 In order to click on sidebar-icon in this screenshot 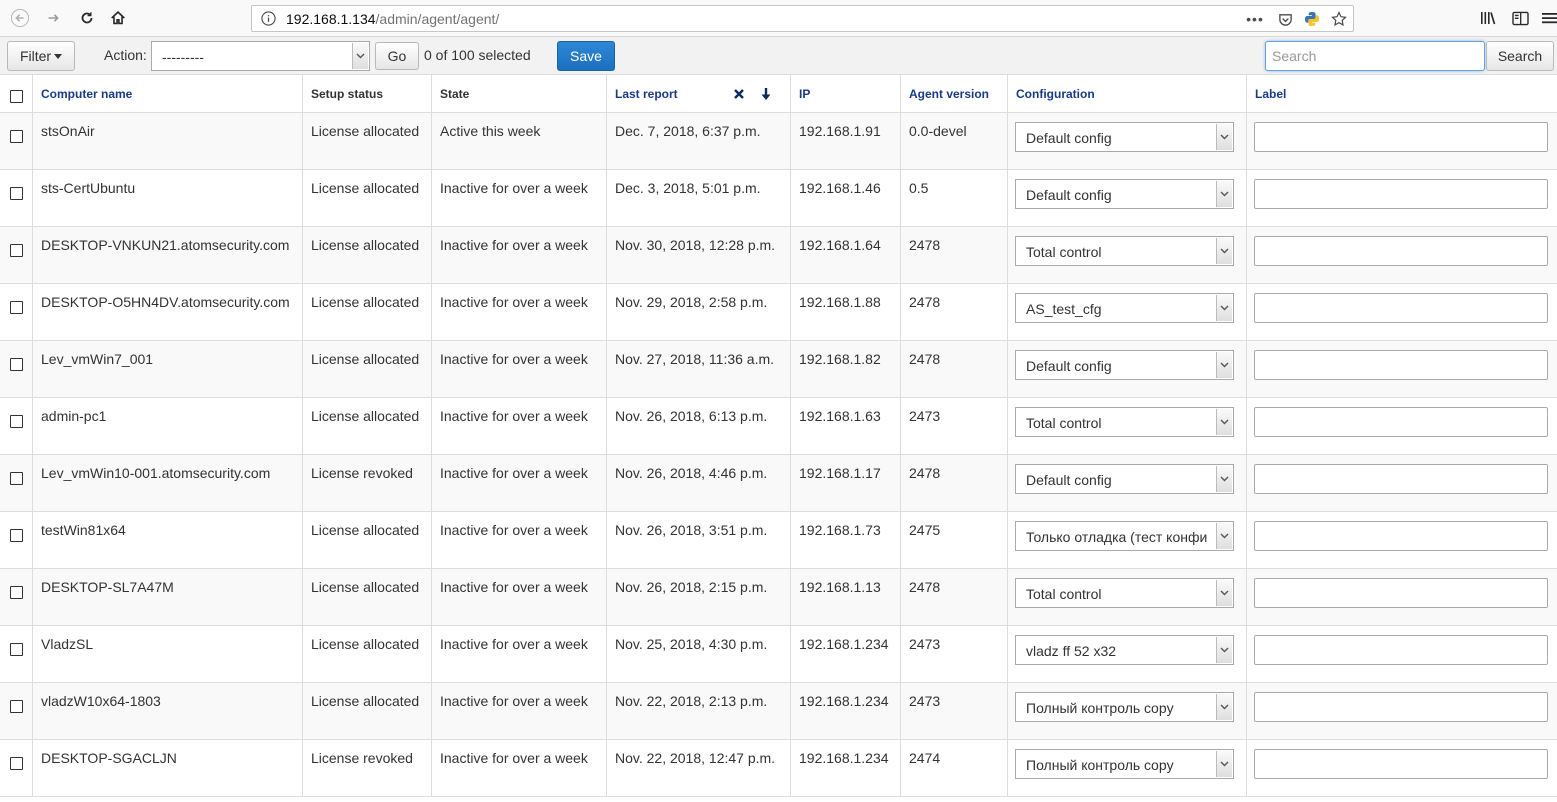, I will do `click(1520, 18)`.